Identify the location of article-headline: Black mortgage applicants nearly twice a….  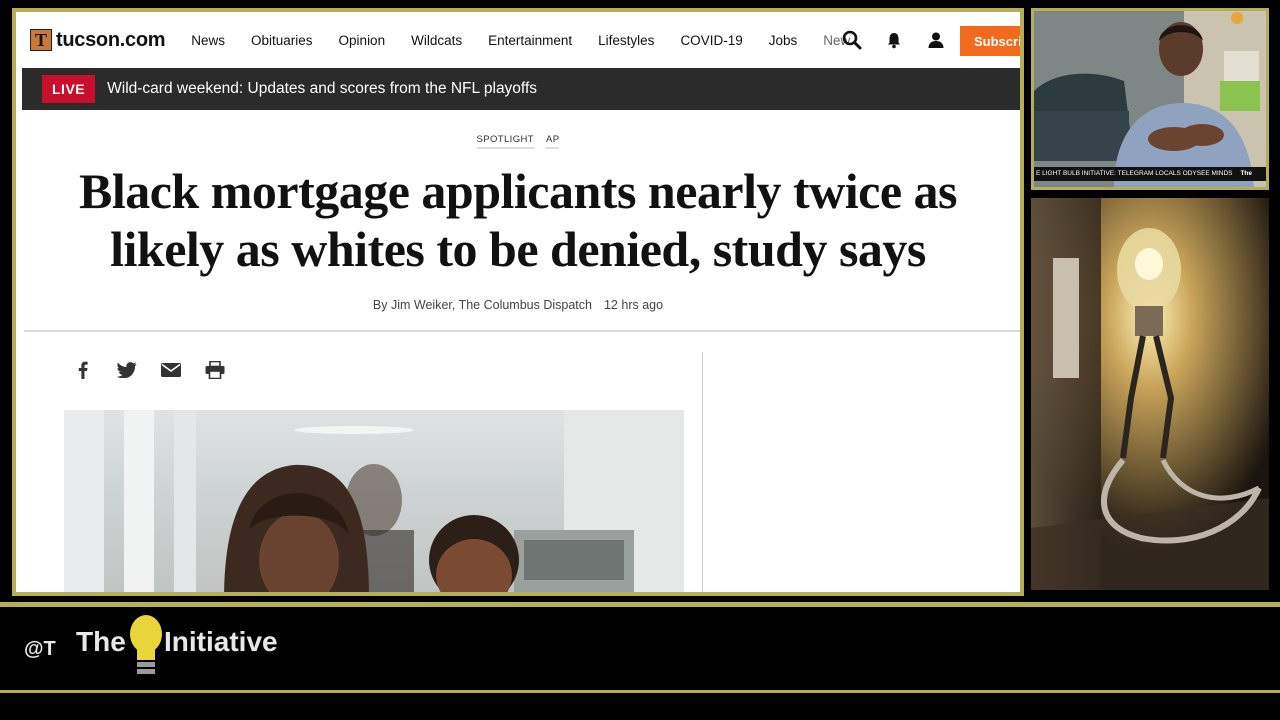
(518, 220).